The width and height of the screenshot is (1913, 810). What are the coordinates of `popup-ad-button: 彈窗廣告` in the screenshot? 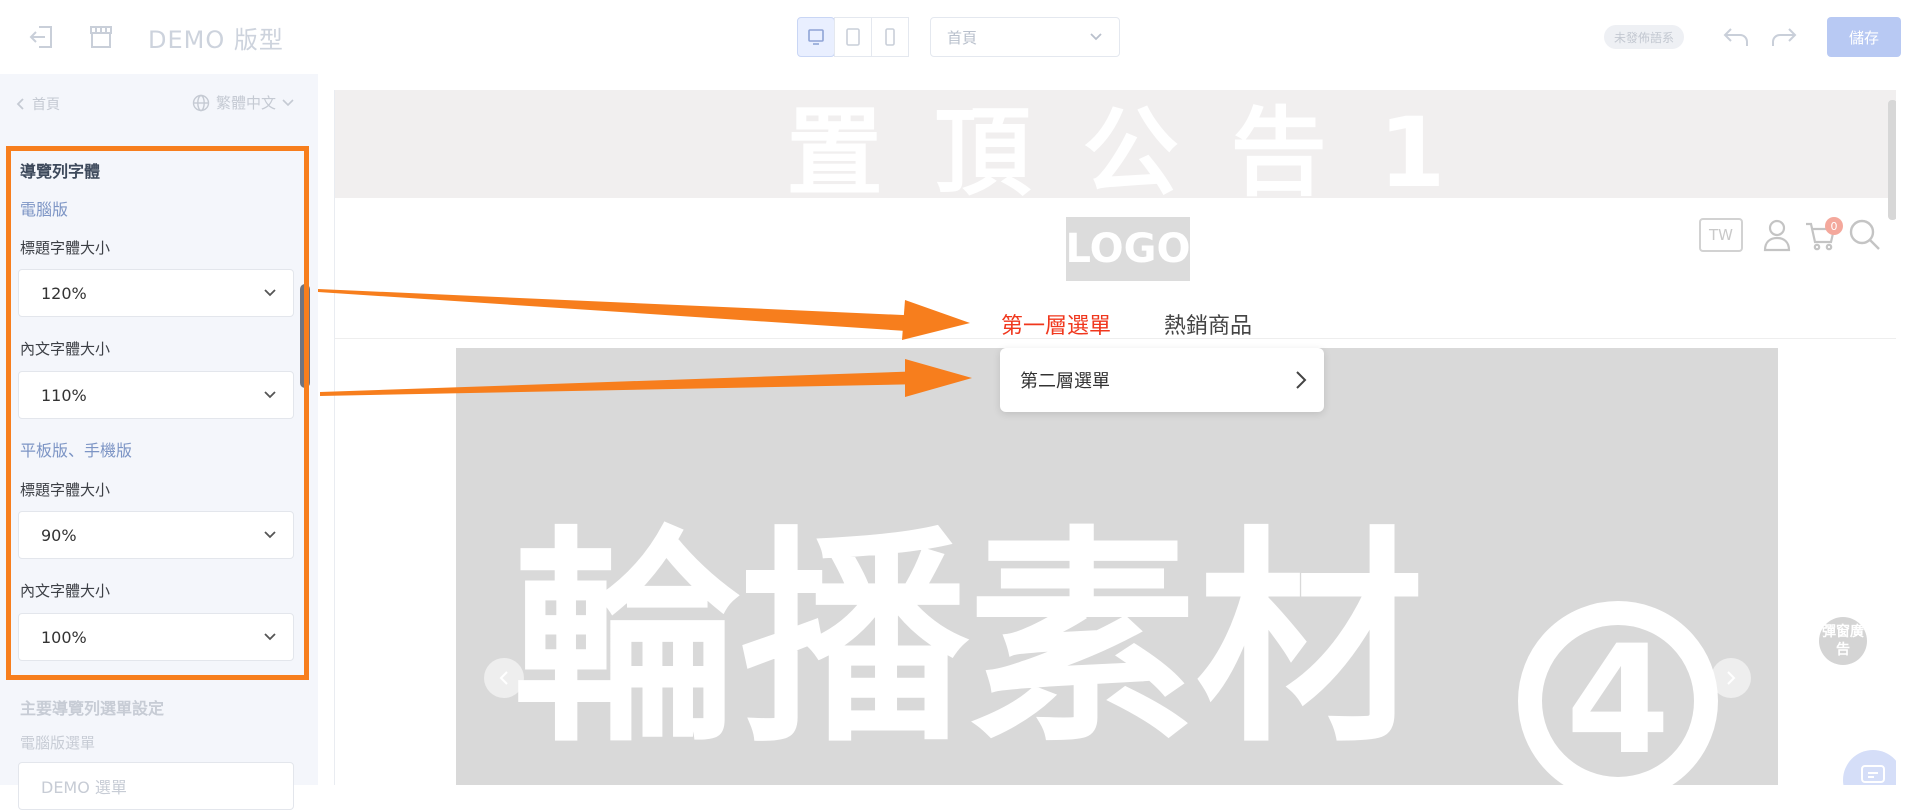 It's located at (1843, 641).